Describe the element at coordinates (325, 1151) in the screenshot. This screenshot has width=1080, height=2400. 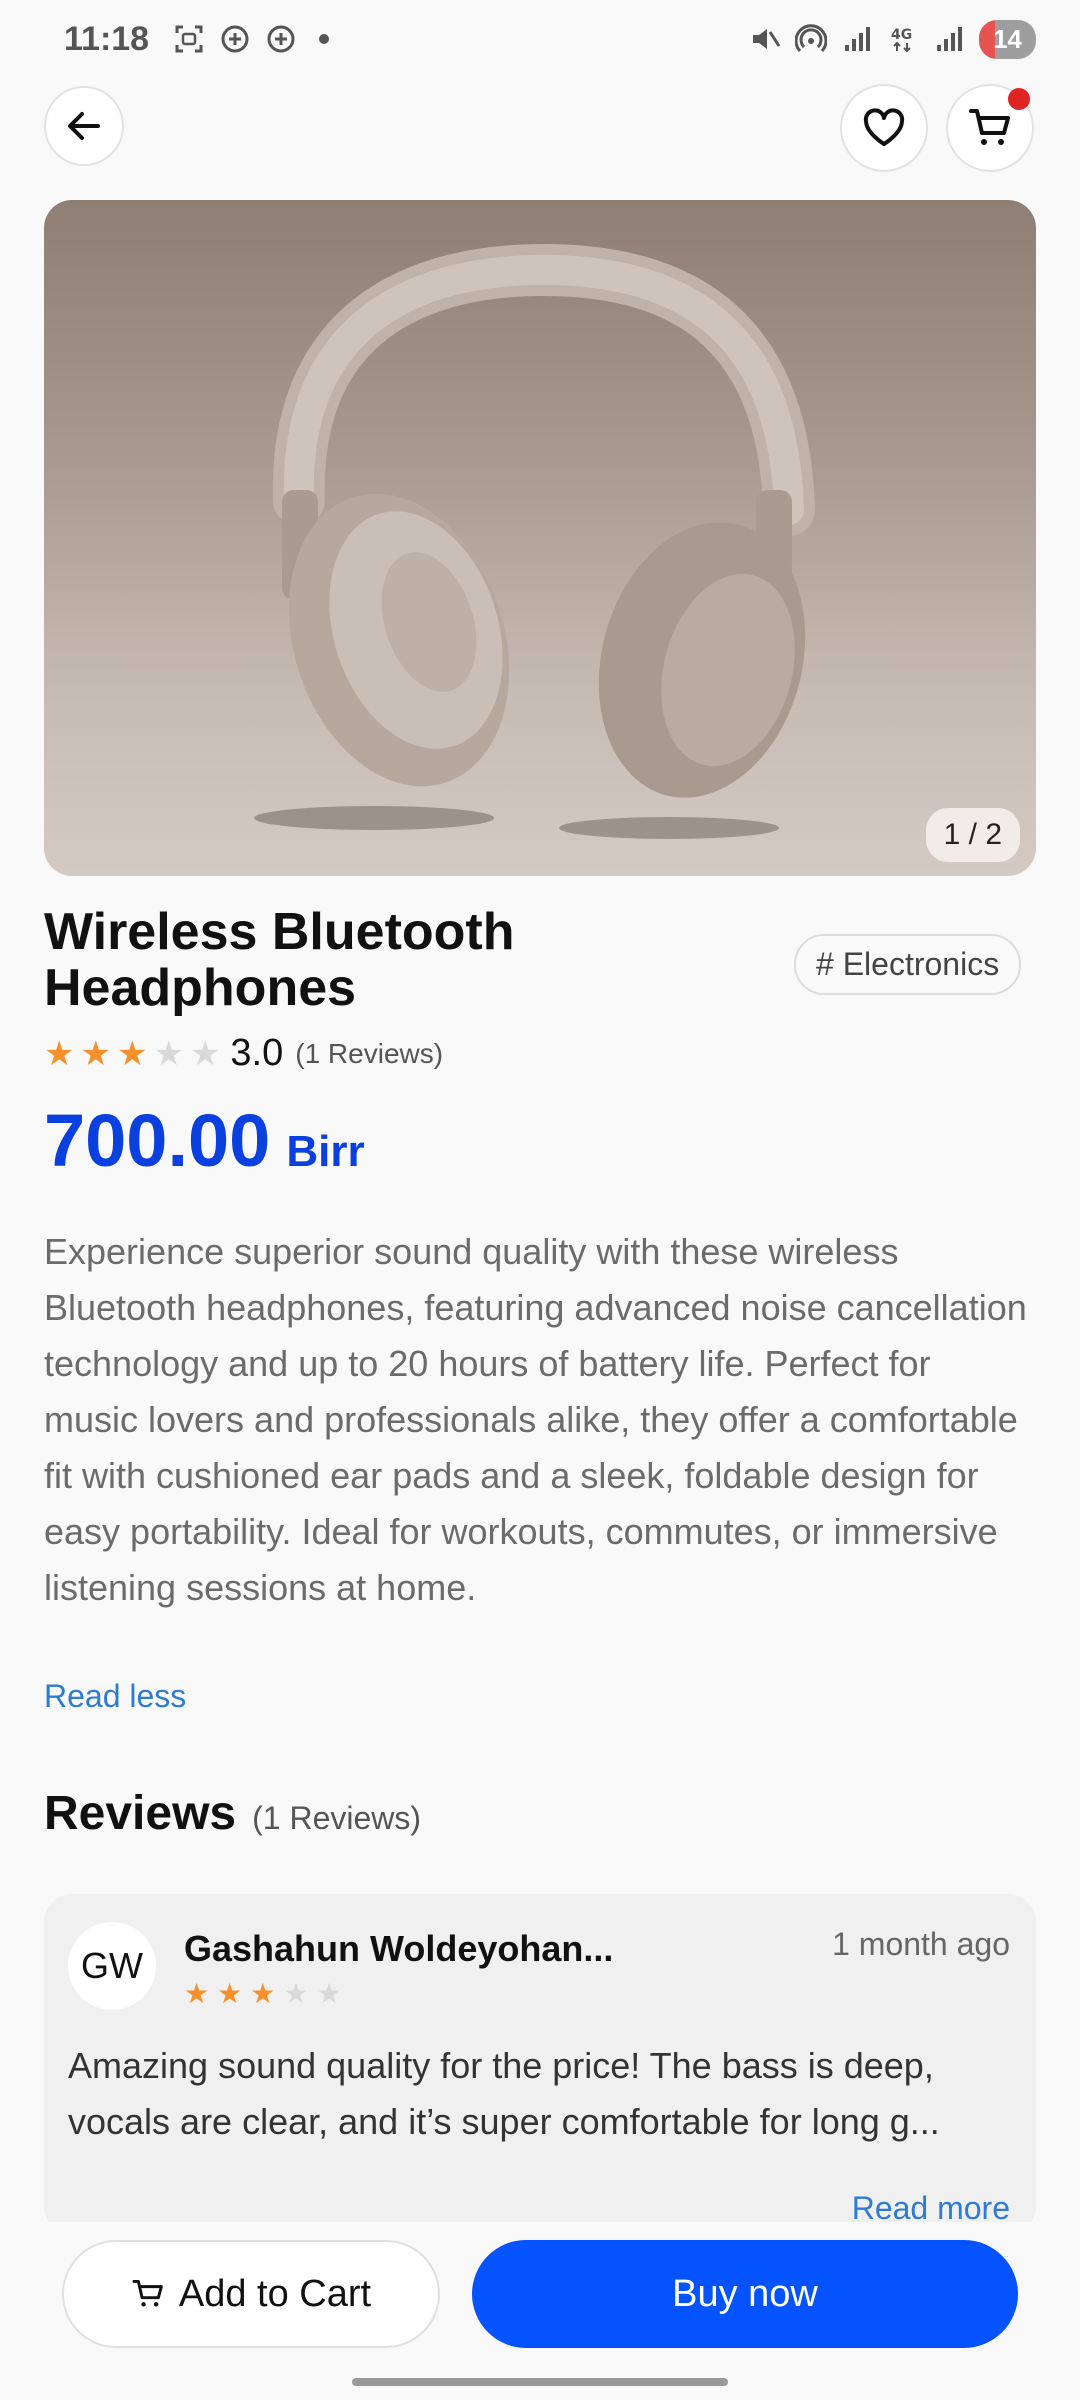
I see `currency: Birr` at that location.